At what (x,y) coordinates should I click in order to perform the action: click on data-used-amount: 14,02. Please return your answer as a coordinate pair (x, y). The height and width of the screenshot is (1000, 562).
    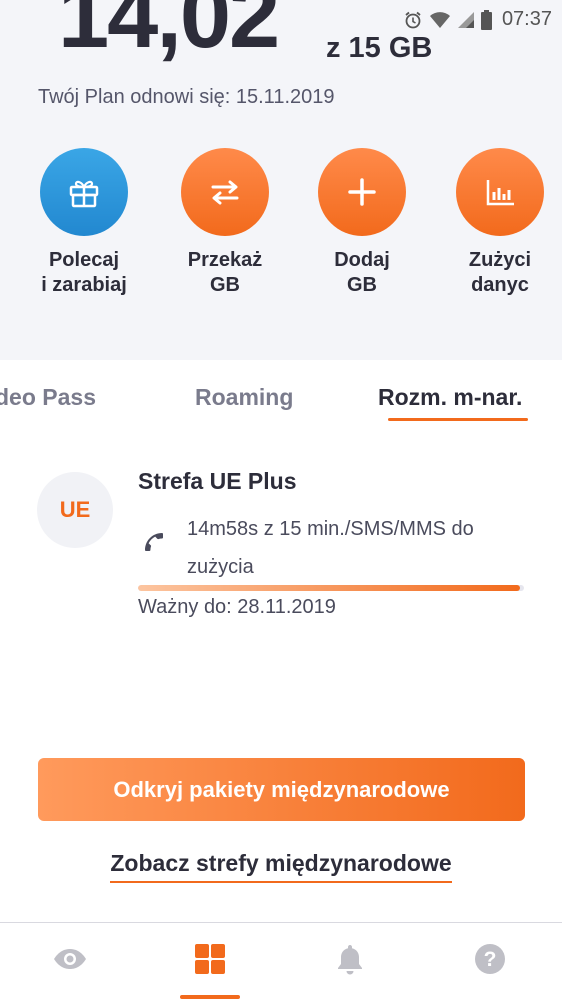
    Looking at the image, I should click on (169, 33).